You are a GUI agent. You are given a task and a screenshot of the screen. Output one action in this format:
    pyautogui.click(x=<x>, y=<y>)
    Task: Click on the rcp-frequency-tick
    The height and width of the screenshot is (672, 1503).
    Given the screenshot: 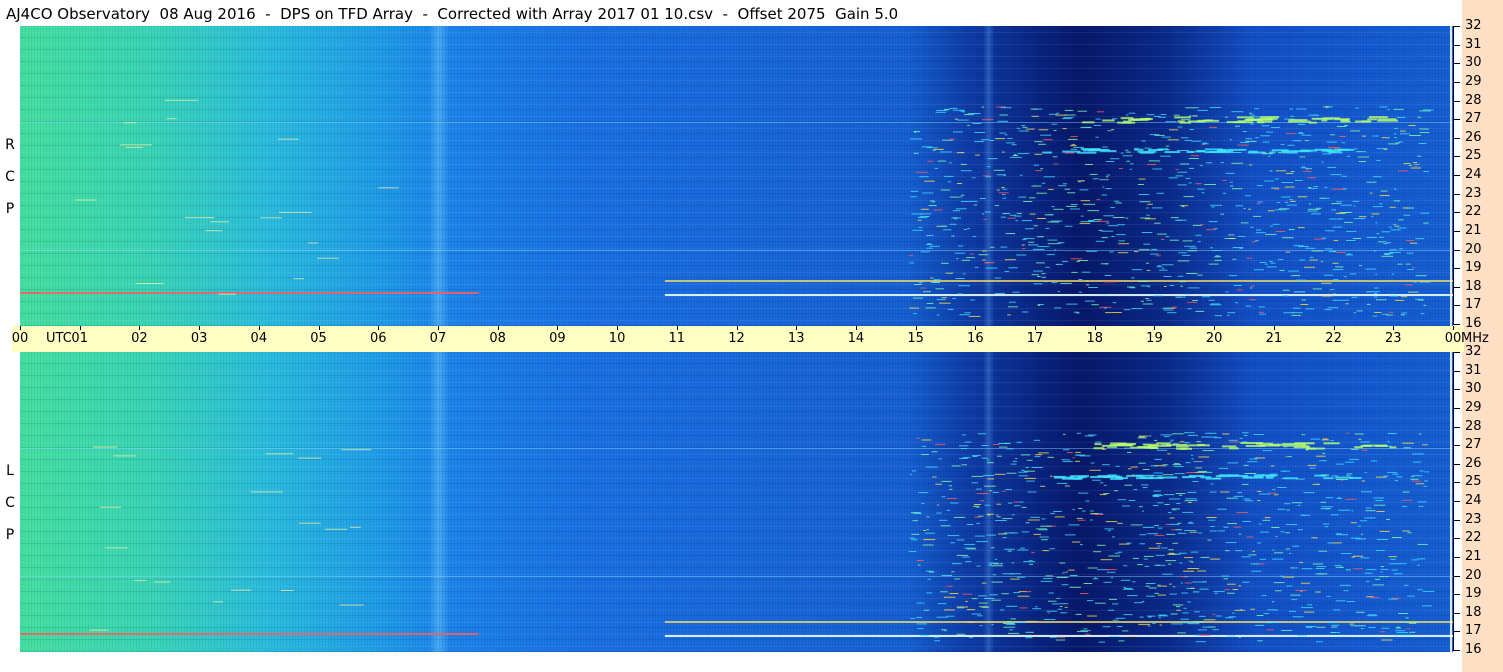 What is the action you would take?
    pyautogui.click(x=1456, y=324)
    